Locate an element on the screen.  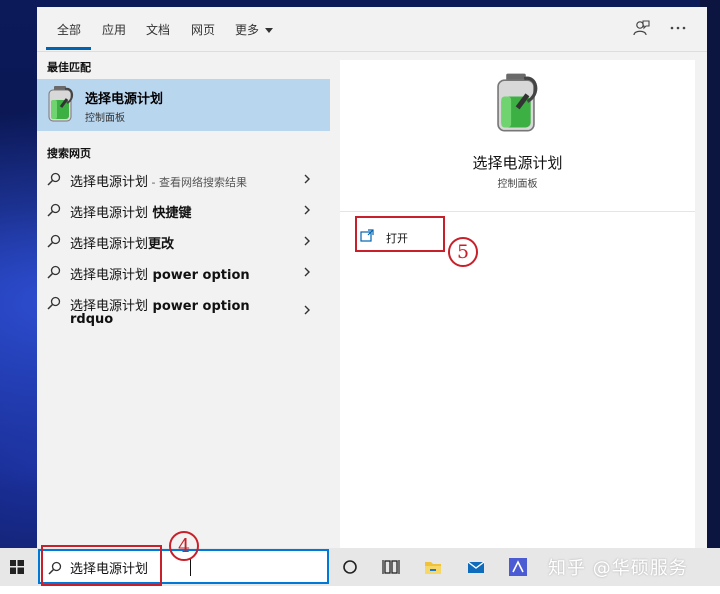
divider is located at coordinates (517, 211).